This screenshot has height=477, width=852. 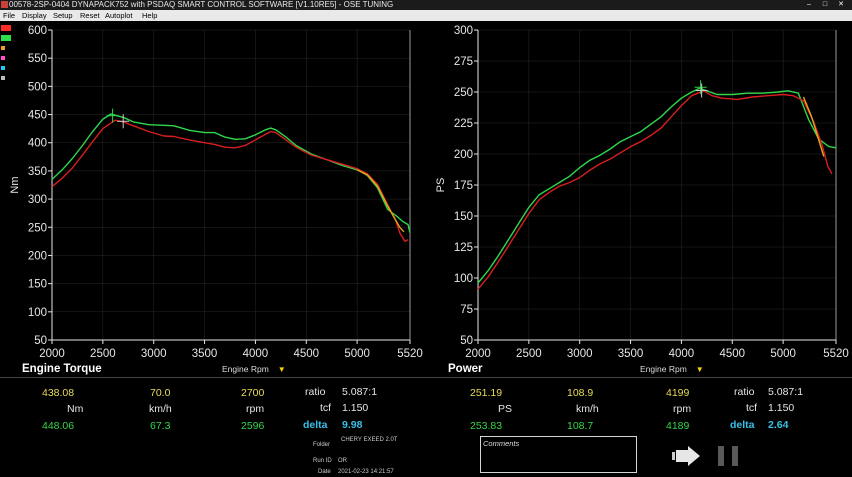 What do you see at coordinates (4, 4) in the screenshot?
I see `app-icon` at bounding box center [4, 4].